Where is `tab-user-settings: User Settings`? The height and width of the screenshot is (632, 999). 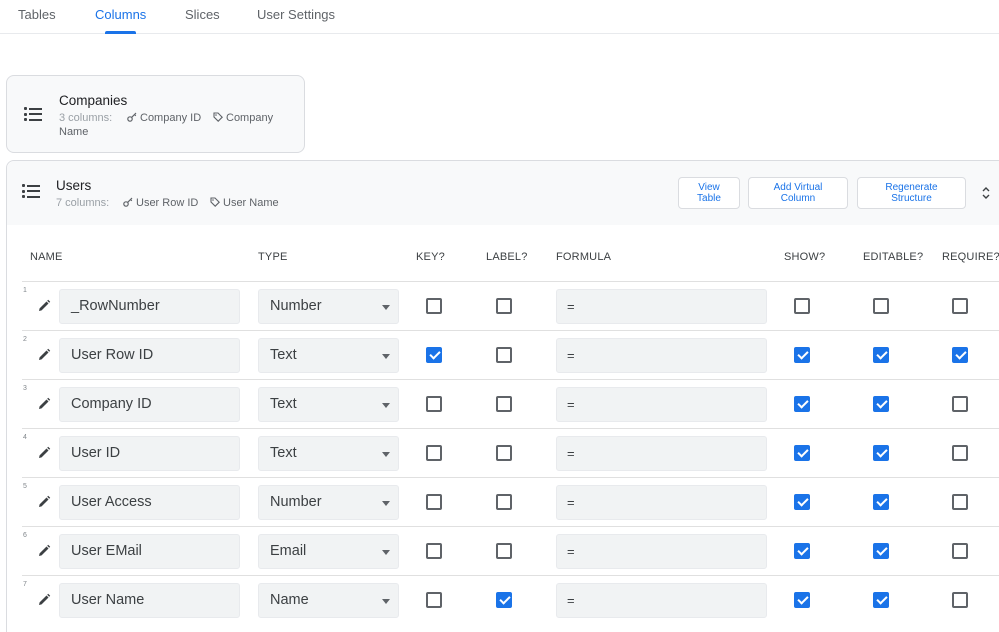
tab-user-settings: User Settings is located at coordinates (296, 14).